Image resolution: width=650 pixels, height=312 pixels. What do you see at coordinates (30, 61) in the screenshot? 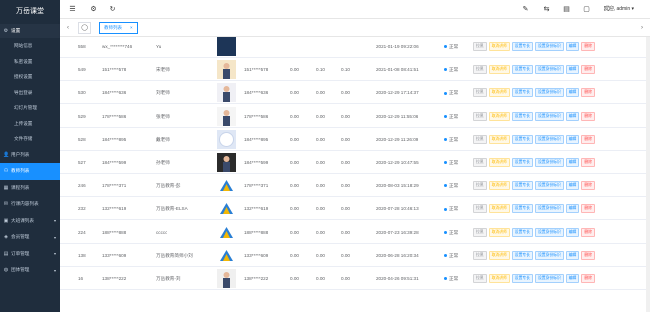
I see `sidebar-subitem: 私密设置` at bounding box center [30, 61].